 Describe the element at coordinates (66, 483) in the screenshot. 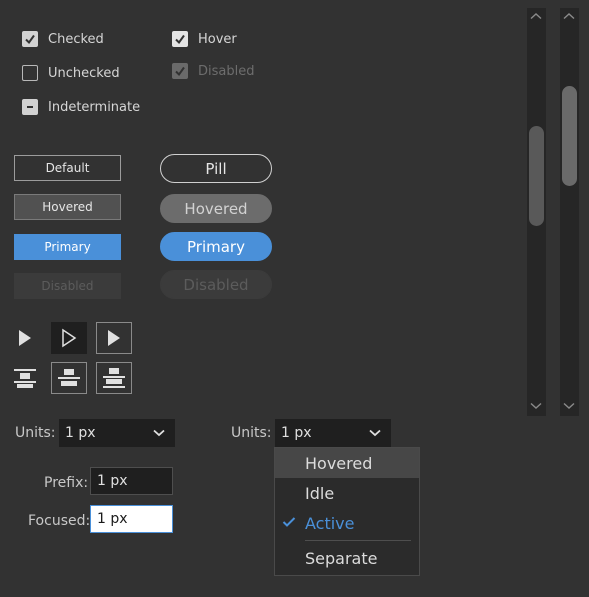

I see `prefix-label: Prefix:` at that location.